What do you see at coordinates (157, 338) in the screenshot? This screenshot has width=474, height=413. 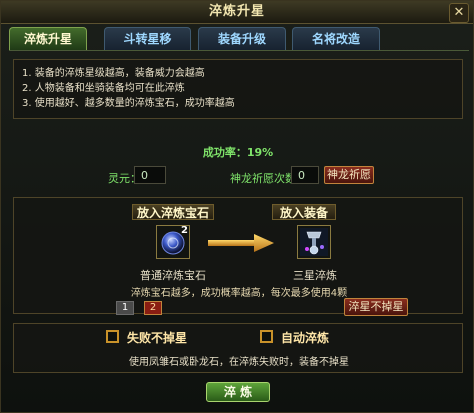 I see `no-drop-label: 失败不掉星` at bounding box center [157, 338].